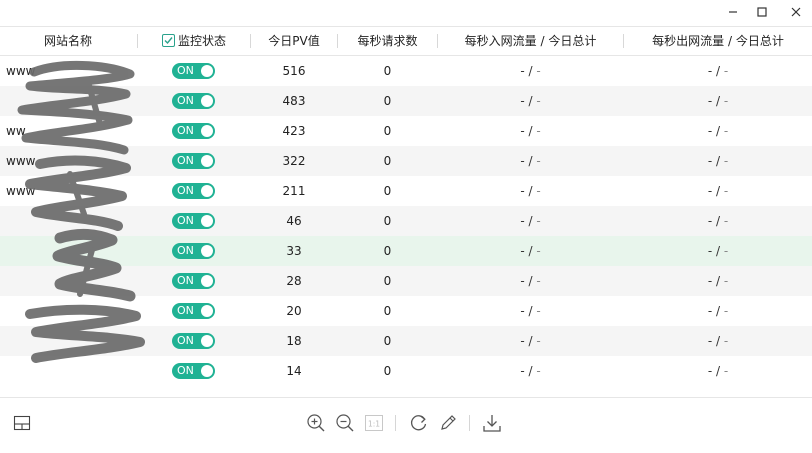 The height and width of the screenshot is (453, 812). I want to click on header-out-traffic: 每秒出网流量 / 今日总计, so click(718, 41).